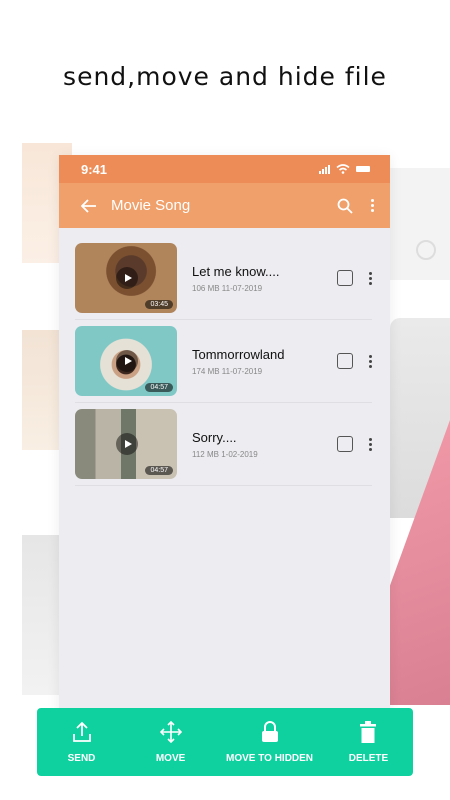  I want to click on wifi-icon, so click(343, 169).